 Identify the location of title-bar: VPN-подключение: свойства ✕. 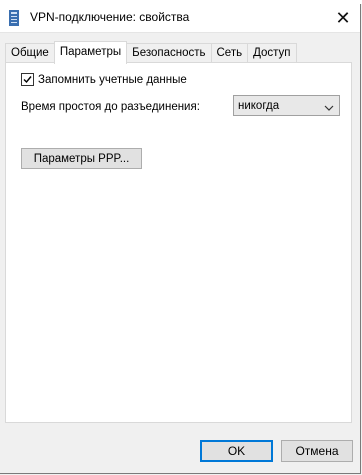
(180, 18).